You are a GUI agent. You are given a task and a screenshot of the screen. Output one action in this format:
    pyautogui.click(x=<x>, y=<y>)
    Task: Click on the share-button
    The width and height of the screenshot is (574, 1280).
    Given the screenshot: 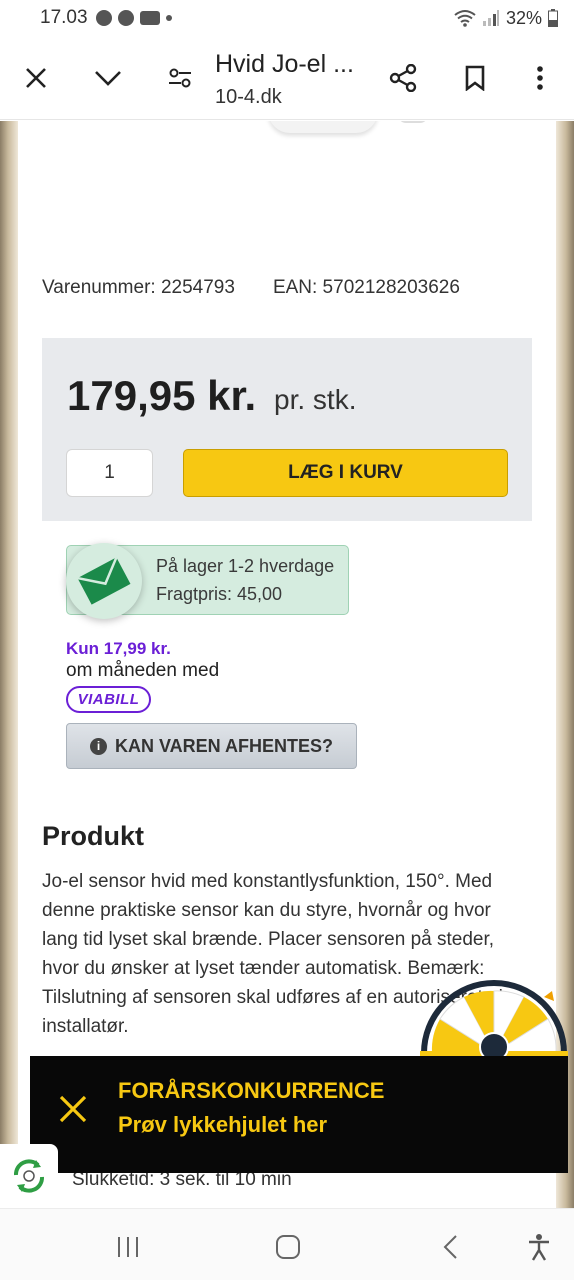 What is the action you would take?
    pyautogui.click(x=403, y=78)
    